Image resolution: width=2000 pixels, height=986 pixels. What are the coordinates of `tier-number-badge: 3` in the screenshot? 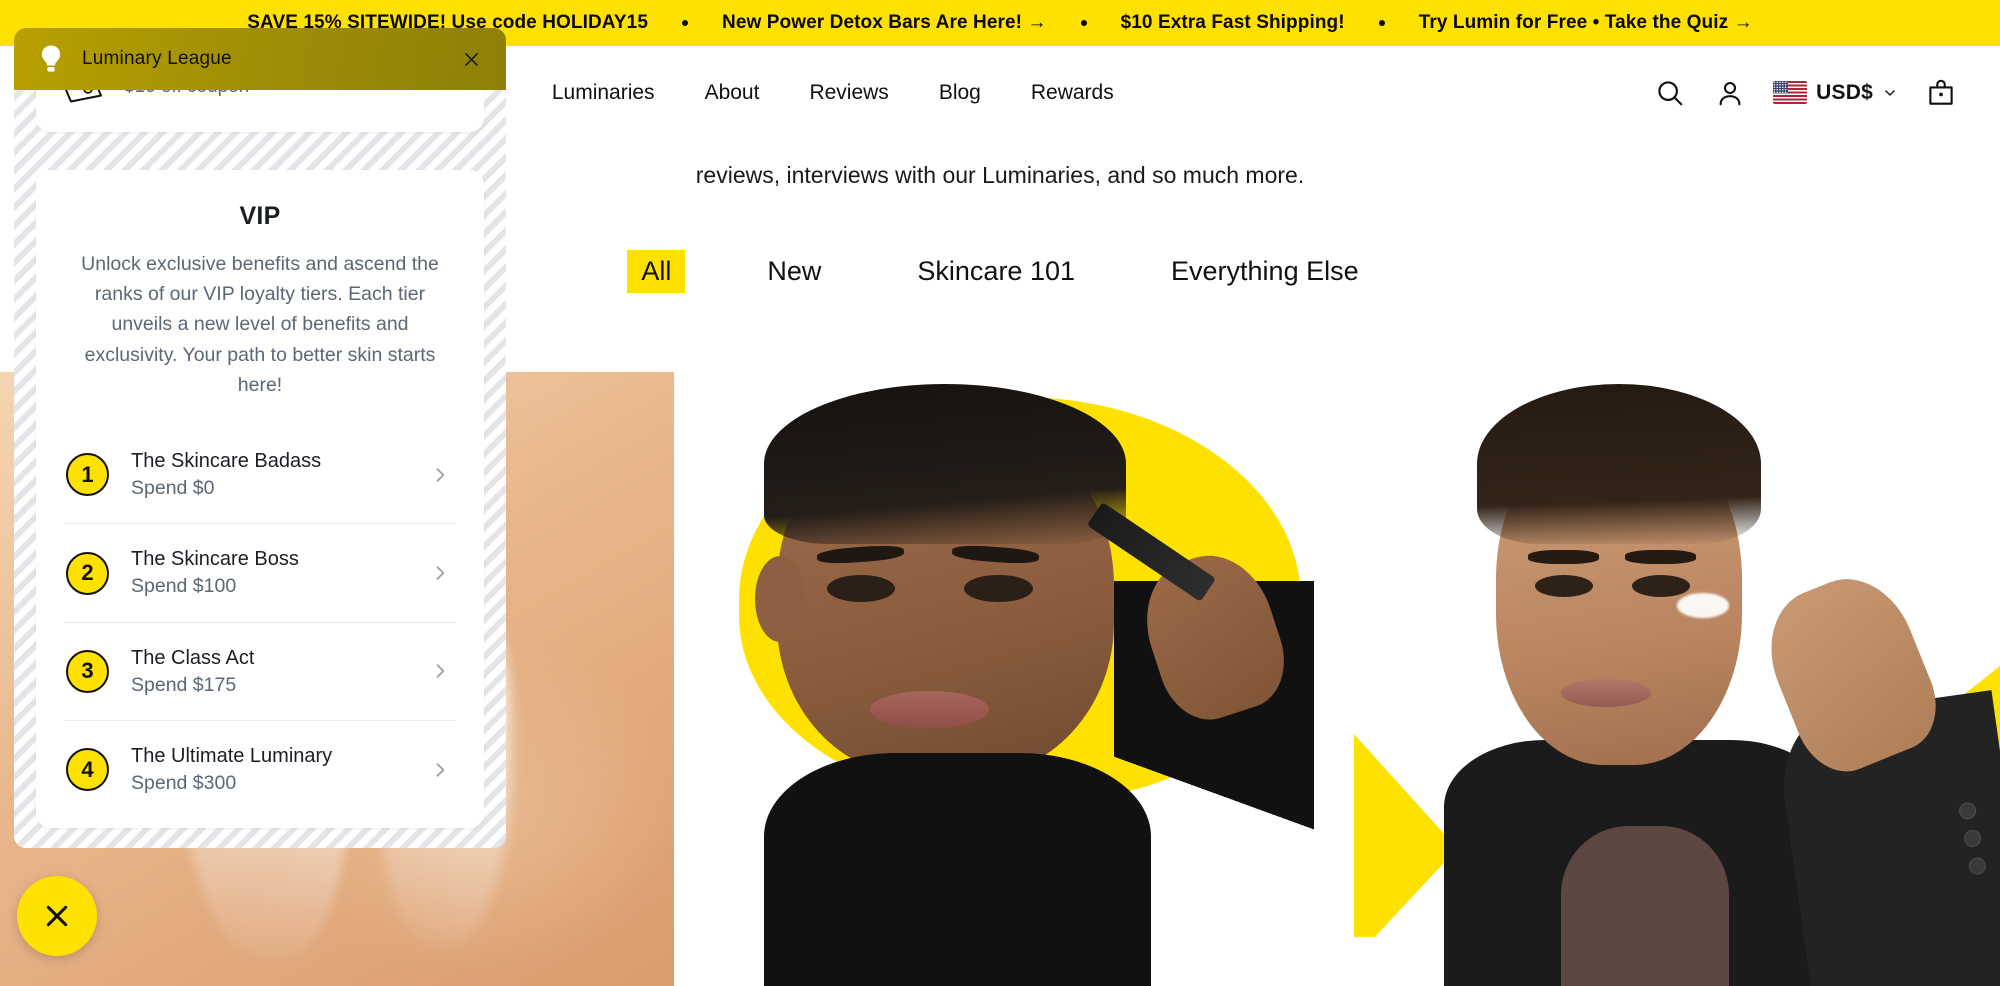 It's located at (87, 671).